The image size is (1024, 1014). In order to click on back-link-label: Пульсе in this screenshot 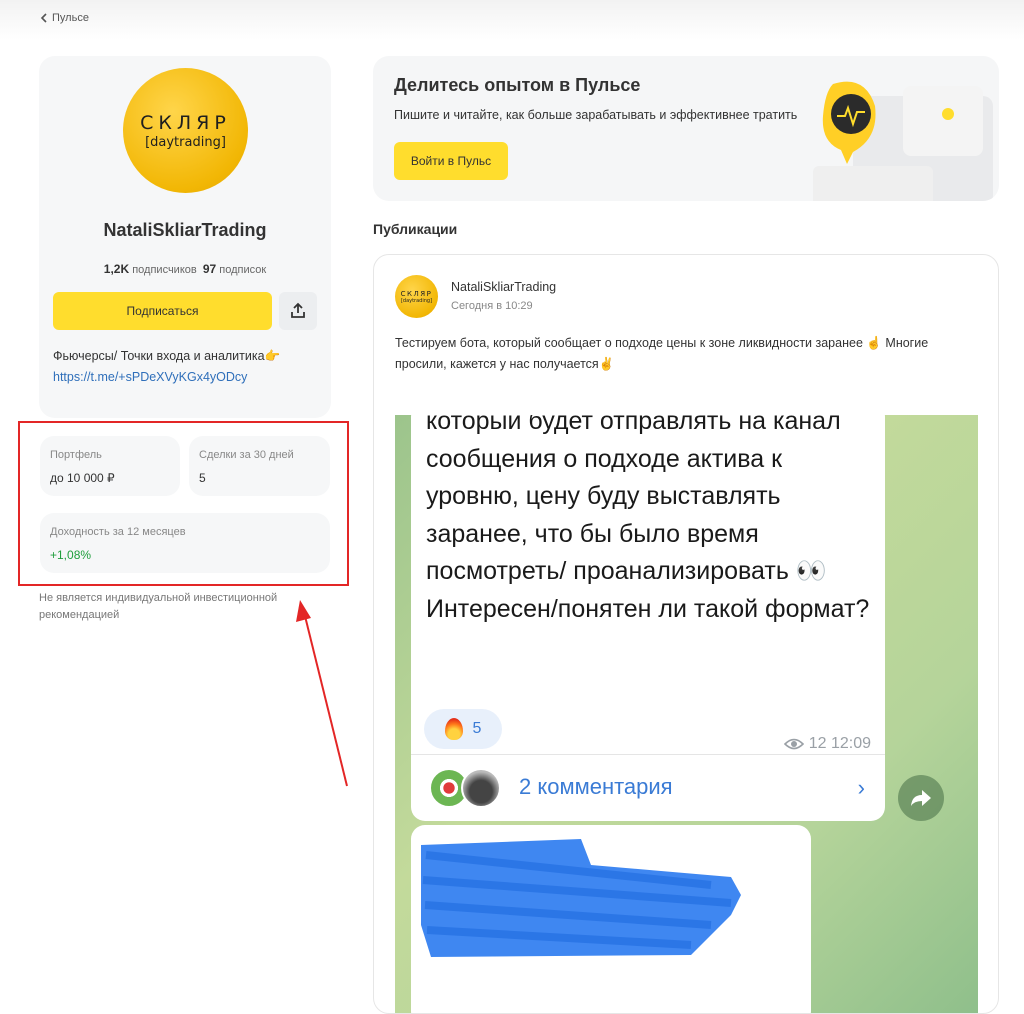, I will do `click(70, 18)`.